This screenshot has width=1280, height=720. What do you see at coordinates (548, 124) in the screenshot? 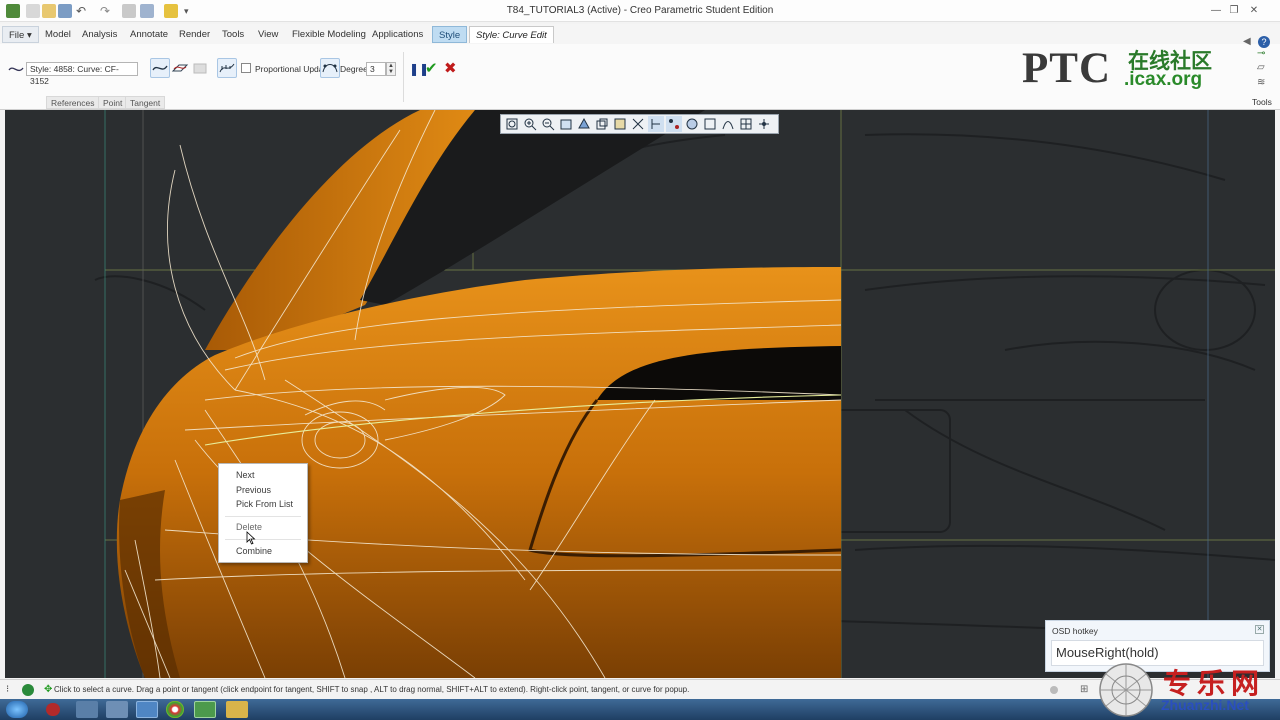
I see `zoom-out-icon` at bounding box center [548, 124].